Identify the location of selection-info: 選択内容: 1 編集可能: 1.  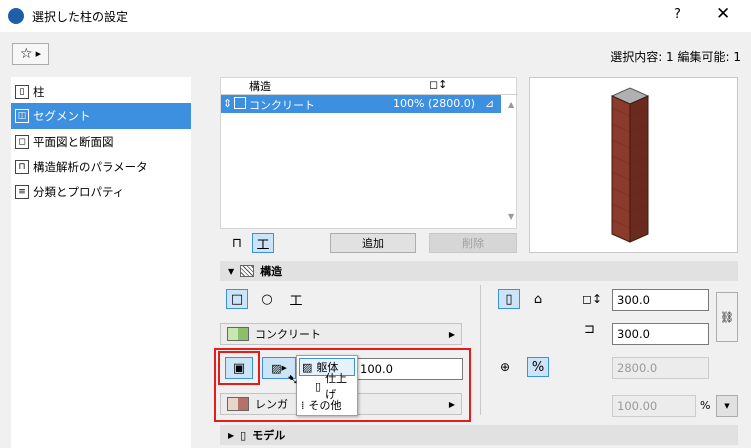
(675, 57).